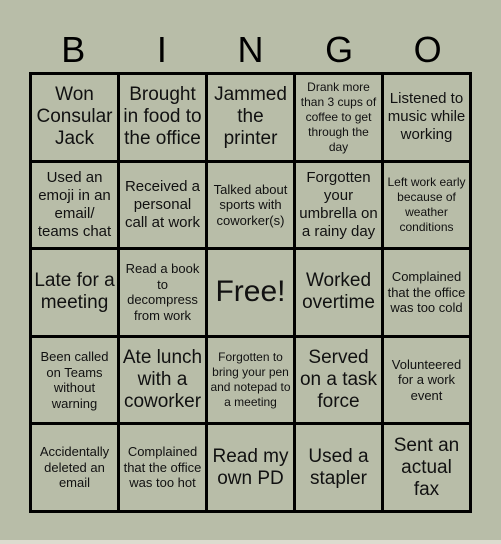 This screenshot has width=501, height=544. I want to click on cell-text: Listened to music while working, so click(426, 117).